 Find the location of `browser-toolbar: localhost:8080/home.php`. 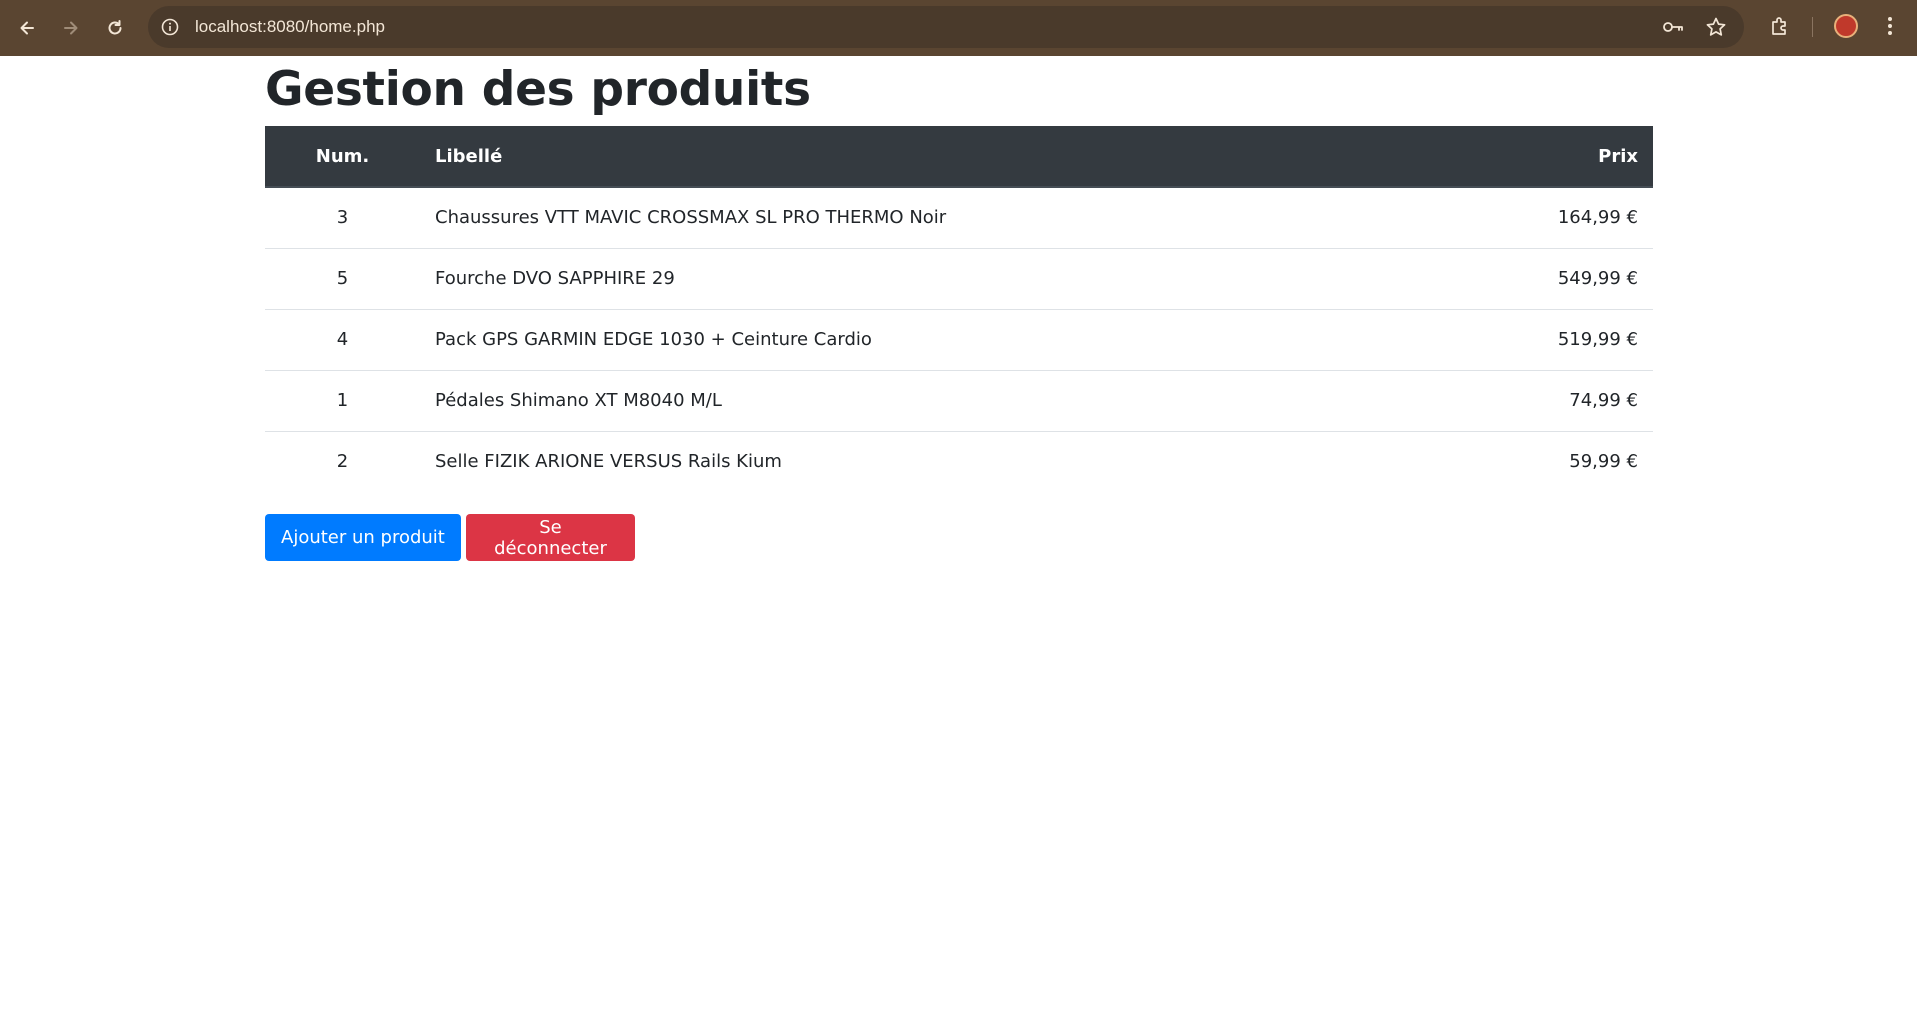

browser-toolbar: localhost:8080/home.php is located at coordinates (958, 28).